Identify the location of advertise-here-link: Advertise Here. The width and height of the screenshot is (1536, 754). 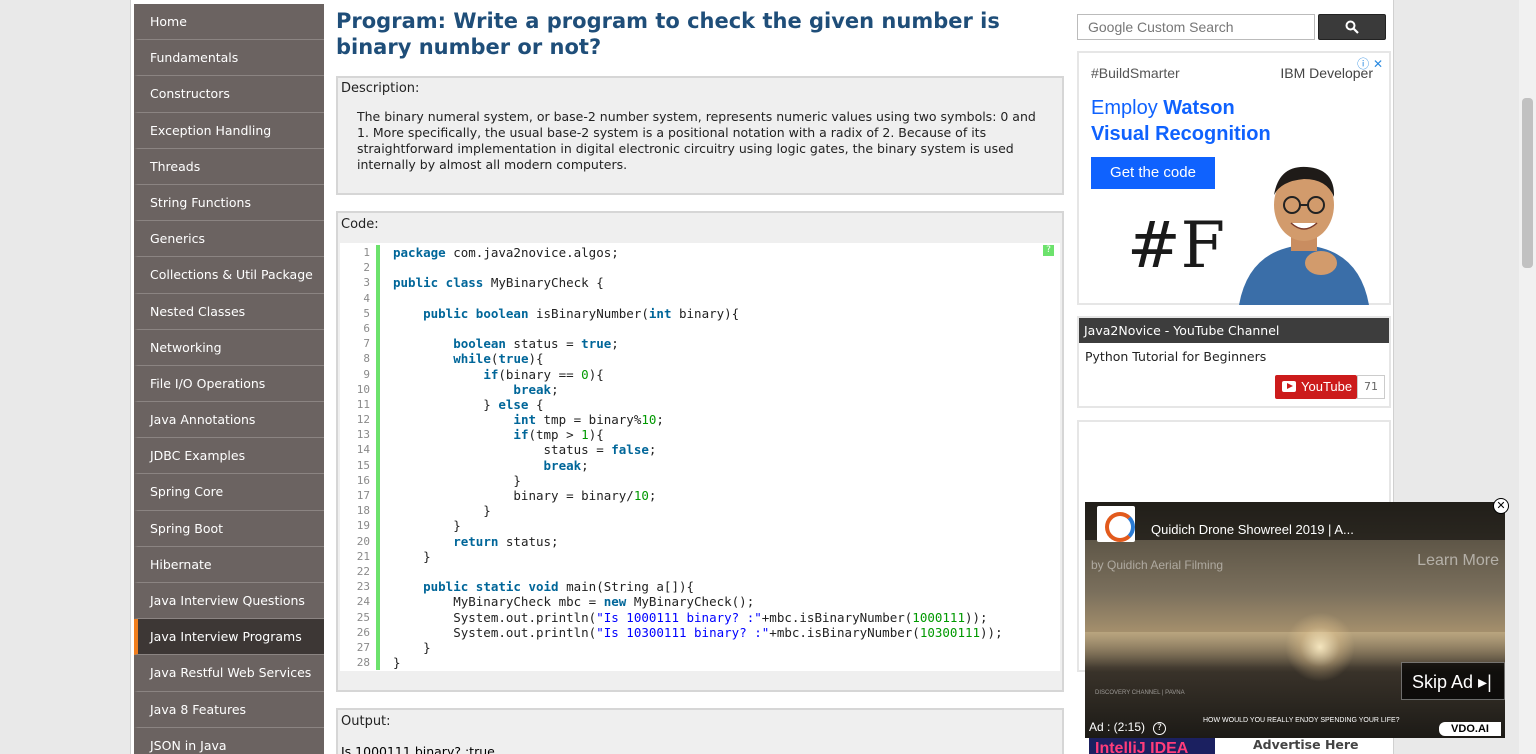
(1306, 744).